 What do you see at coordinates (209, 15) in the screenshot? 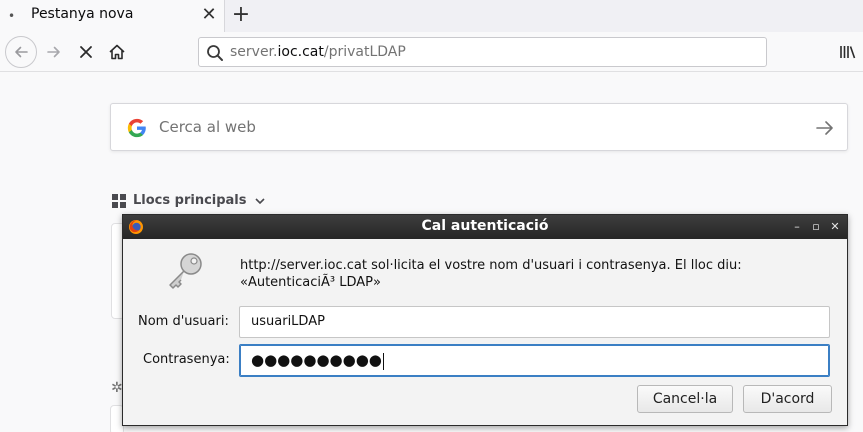
I see `tab-close-icon: ✕` at bounding box center [209, 15].